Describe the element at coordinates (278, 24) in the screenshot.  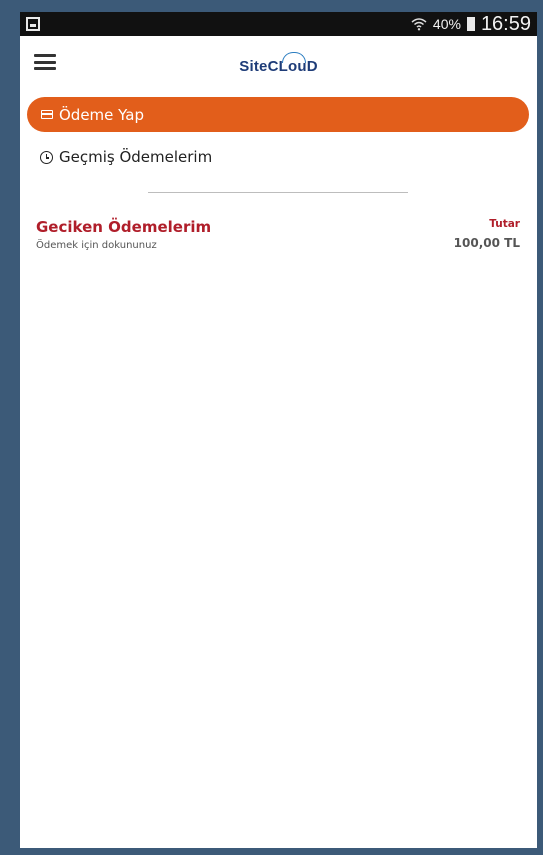
I see `status-bar: 40% 16:59` at that location.